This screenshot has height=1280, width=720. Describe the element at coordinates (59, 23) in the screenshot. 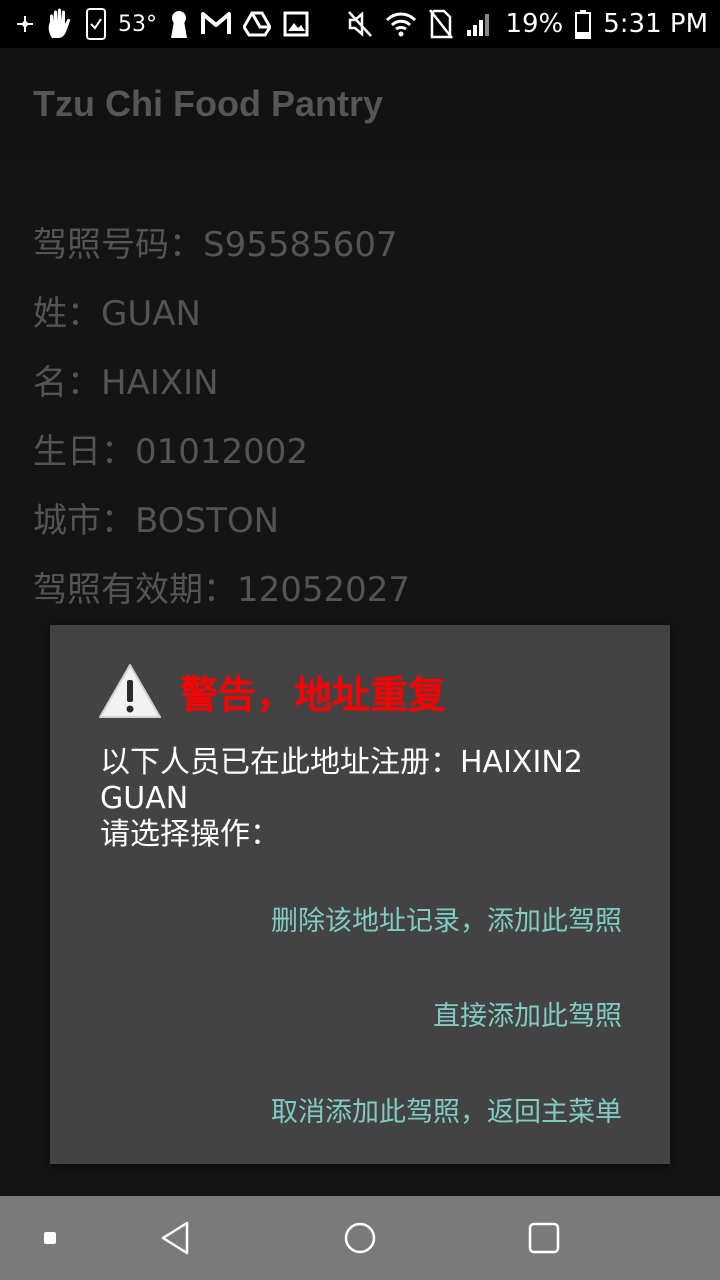

I see `hand-icon` at that location.